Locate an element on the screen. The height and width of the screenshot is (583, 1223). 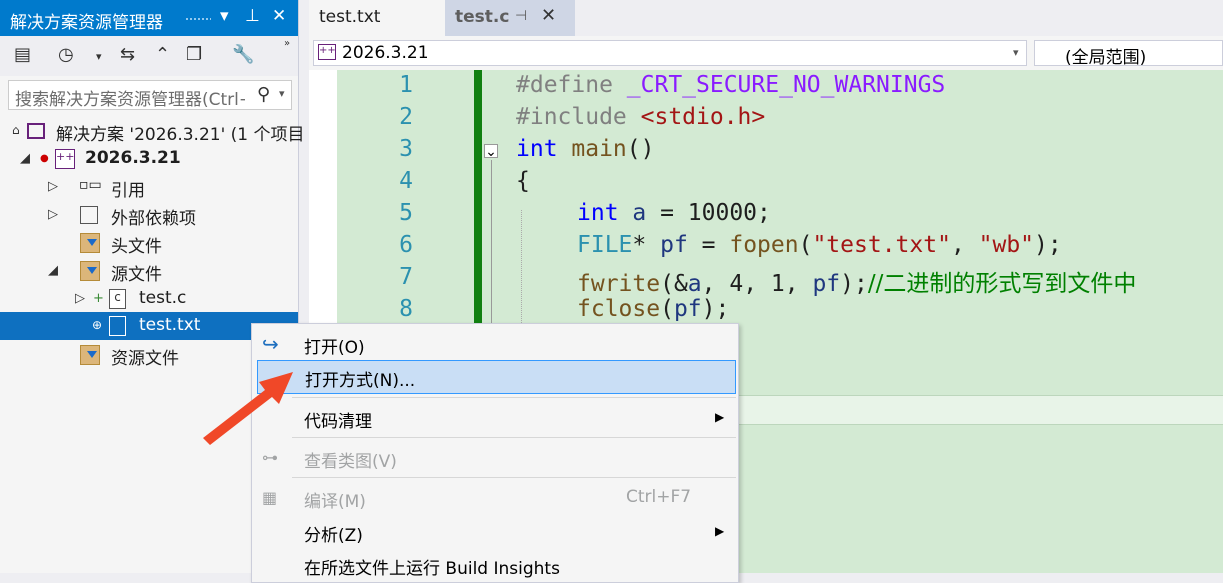
menu-item-label: 查看类图(V) is located at coordinates (350, 462).